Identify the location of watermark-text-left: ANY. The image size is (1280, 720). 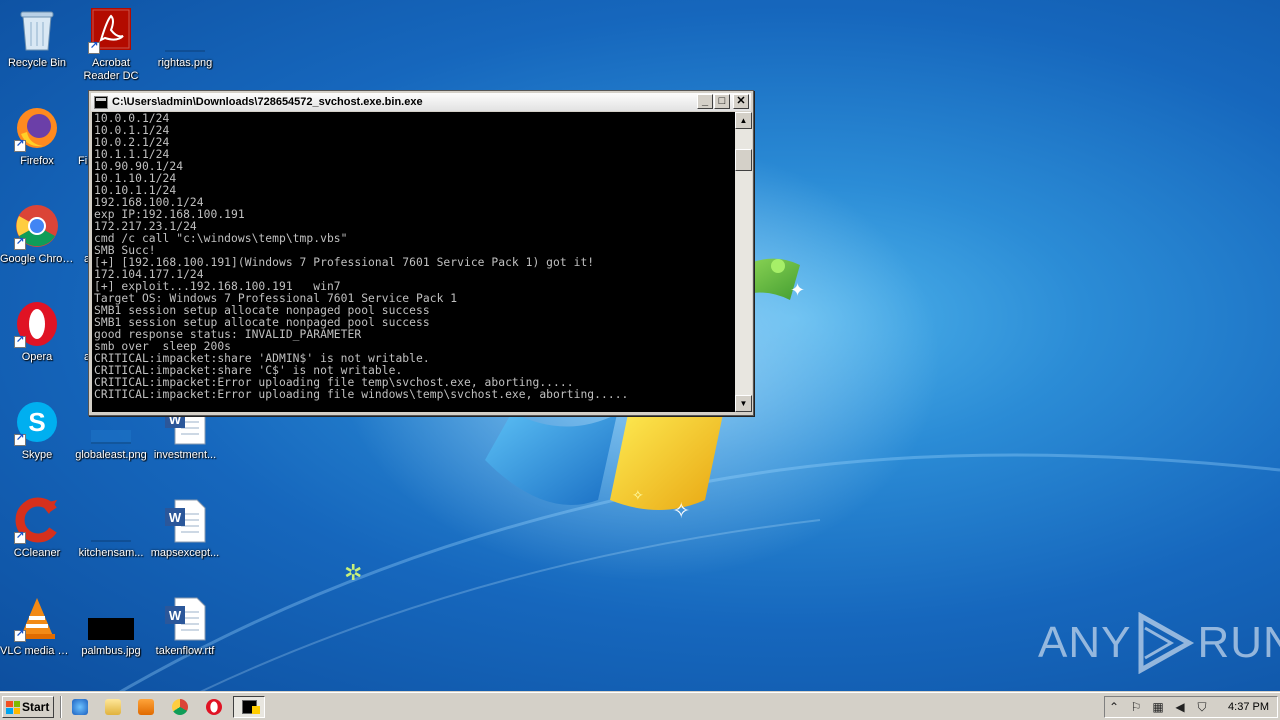
(1085, 642).